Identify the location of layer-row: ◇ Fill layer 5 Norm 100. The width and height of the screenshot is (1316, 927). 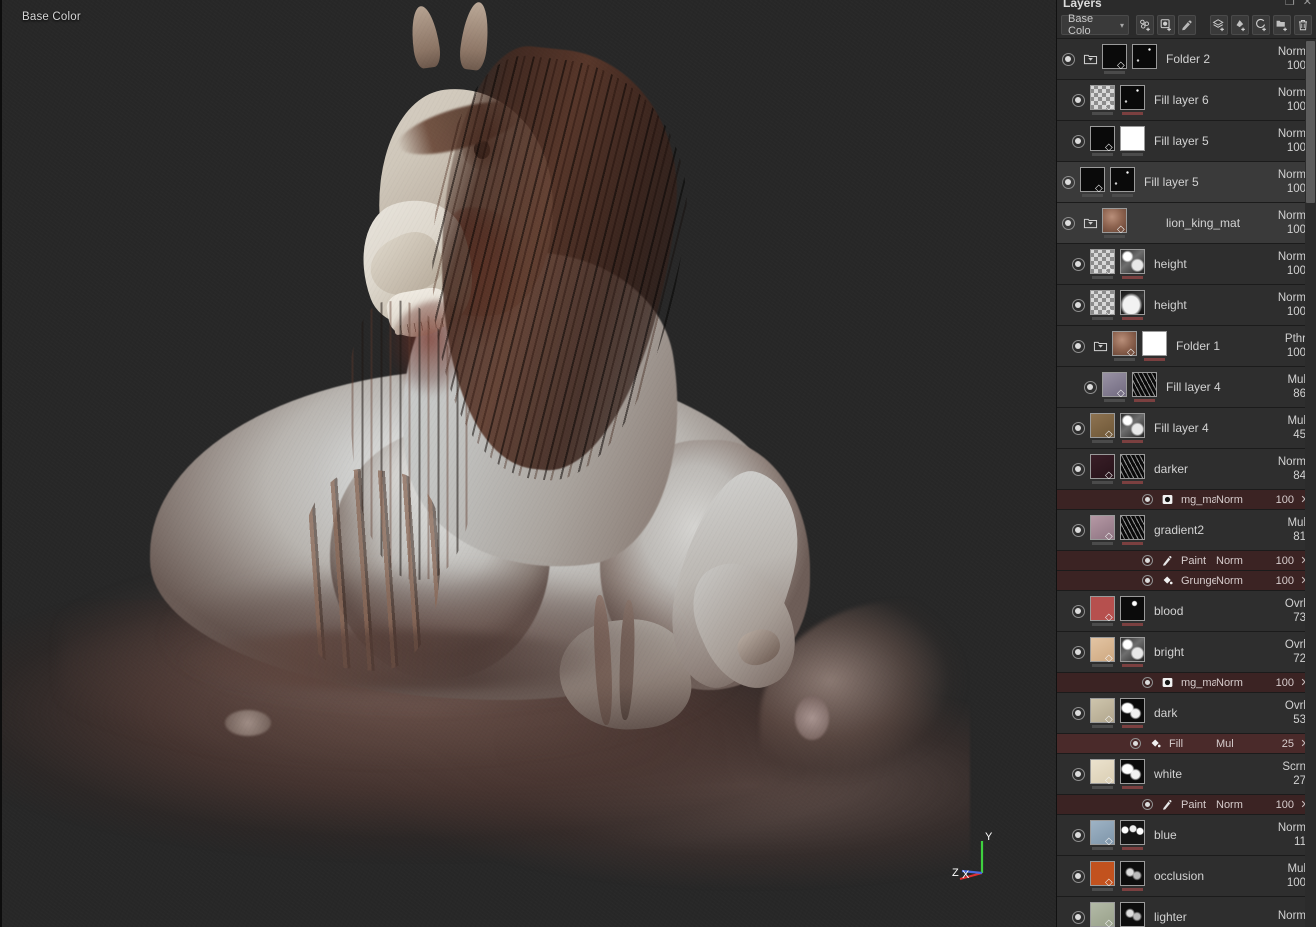
(1186, 182).